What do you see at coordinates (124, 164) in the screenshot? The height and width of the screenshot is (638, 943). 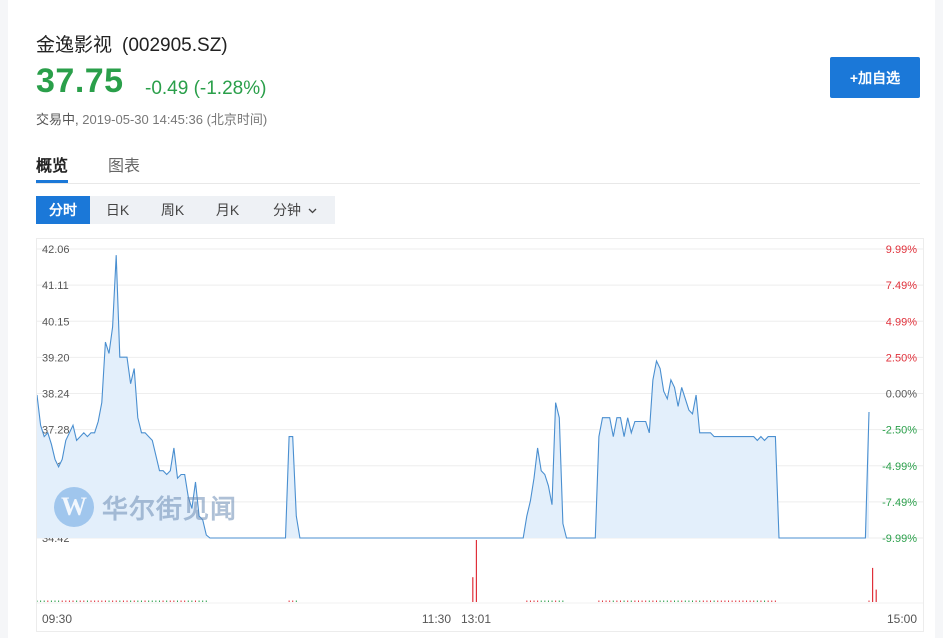 I see `tab-charts: 图表` at bounding box center [124, 164].